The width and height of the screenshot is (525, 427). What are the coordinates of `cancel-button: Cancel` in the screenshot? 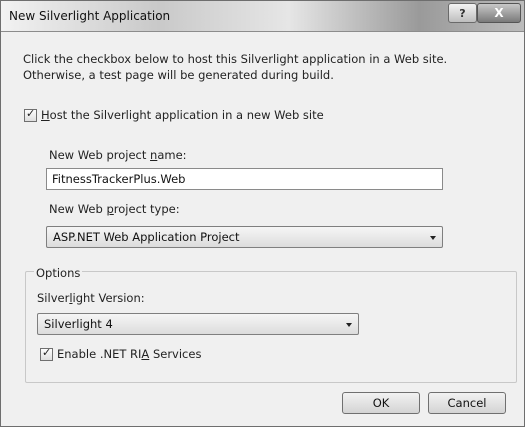 It's located at (467, 403).